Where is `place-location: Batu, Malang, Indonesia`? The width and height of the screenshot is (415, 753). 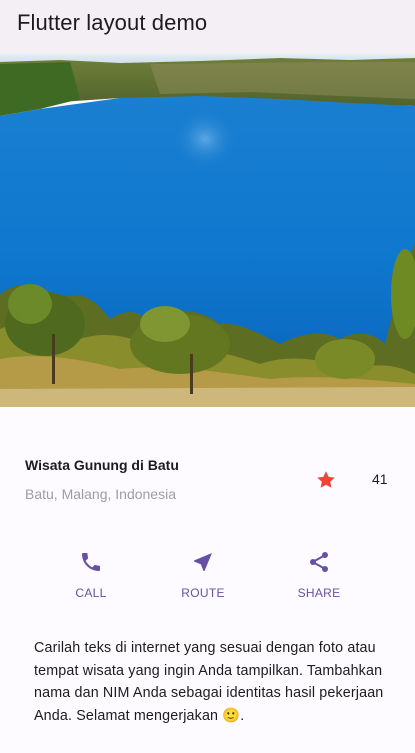 place-location: Batu, Malang, Indonesia is located at coordinates (100, 494).